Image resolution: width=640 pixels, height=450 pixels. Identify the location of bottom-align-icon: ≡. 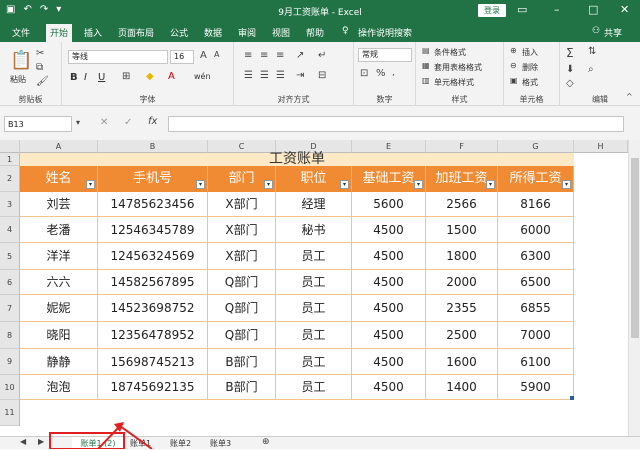
(280, 55).